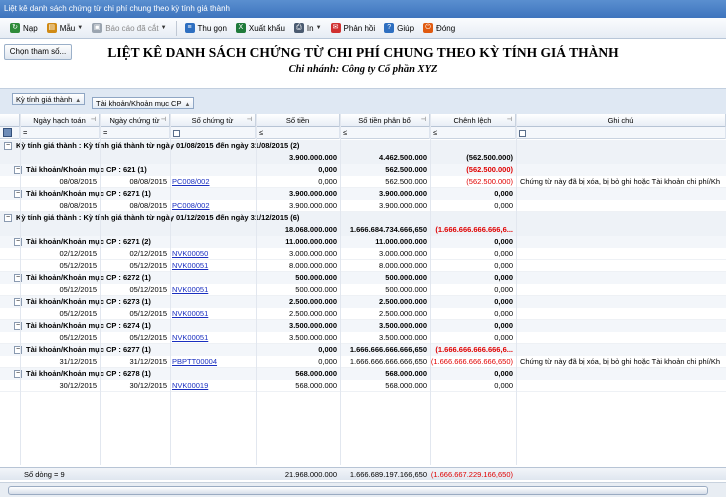 The image size is (726, 497). Describe the element at coordinates (313, 301) in the screenshot. I see `account-sum-amount: 2.500.000.000` at that location.